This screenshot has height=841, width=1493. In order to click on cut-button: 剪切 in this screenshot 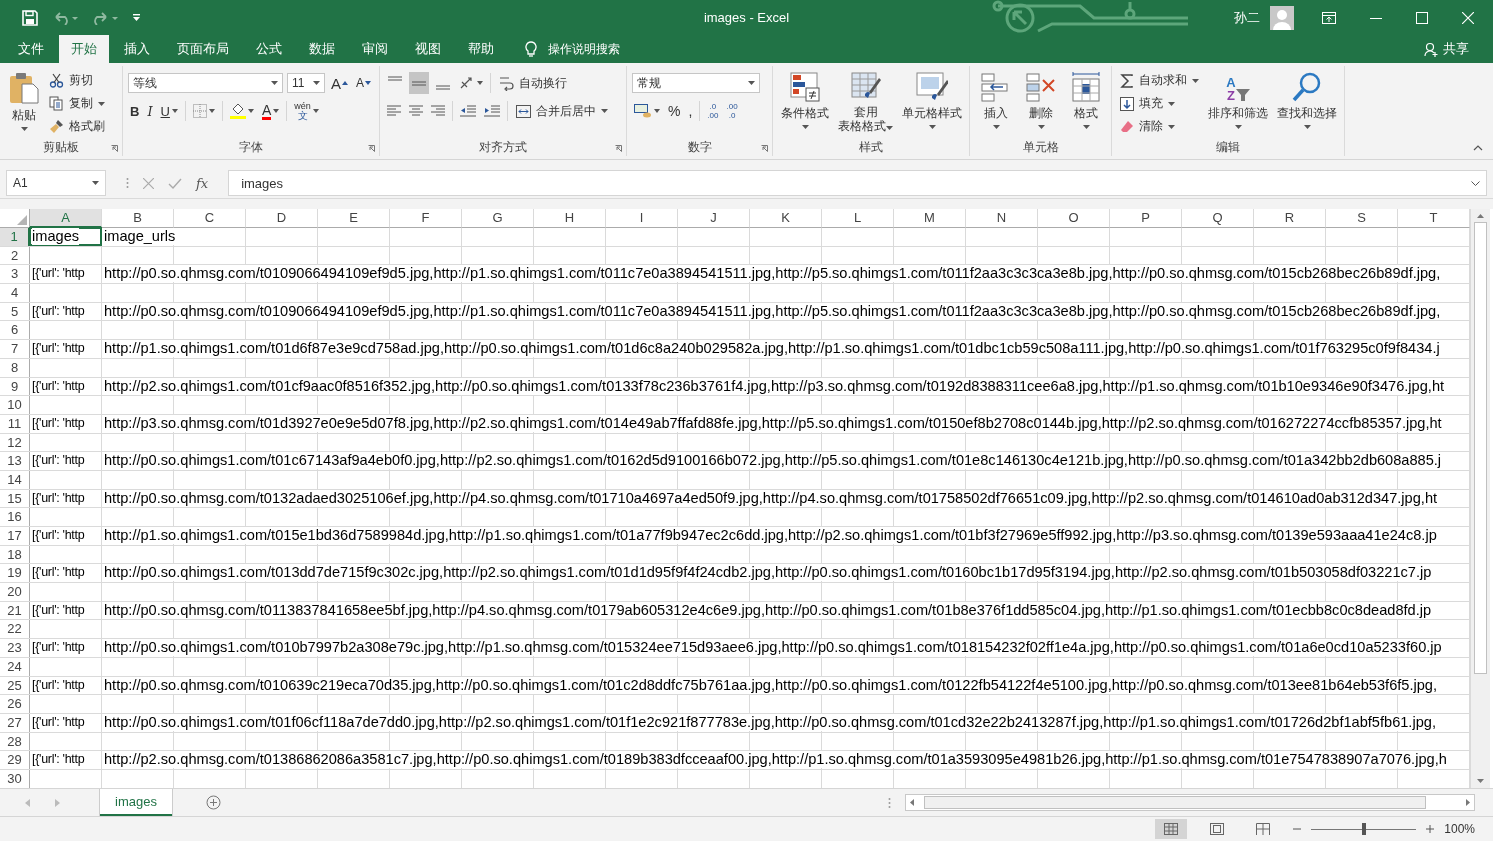, I will do `click(77, 80)`.